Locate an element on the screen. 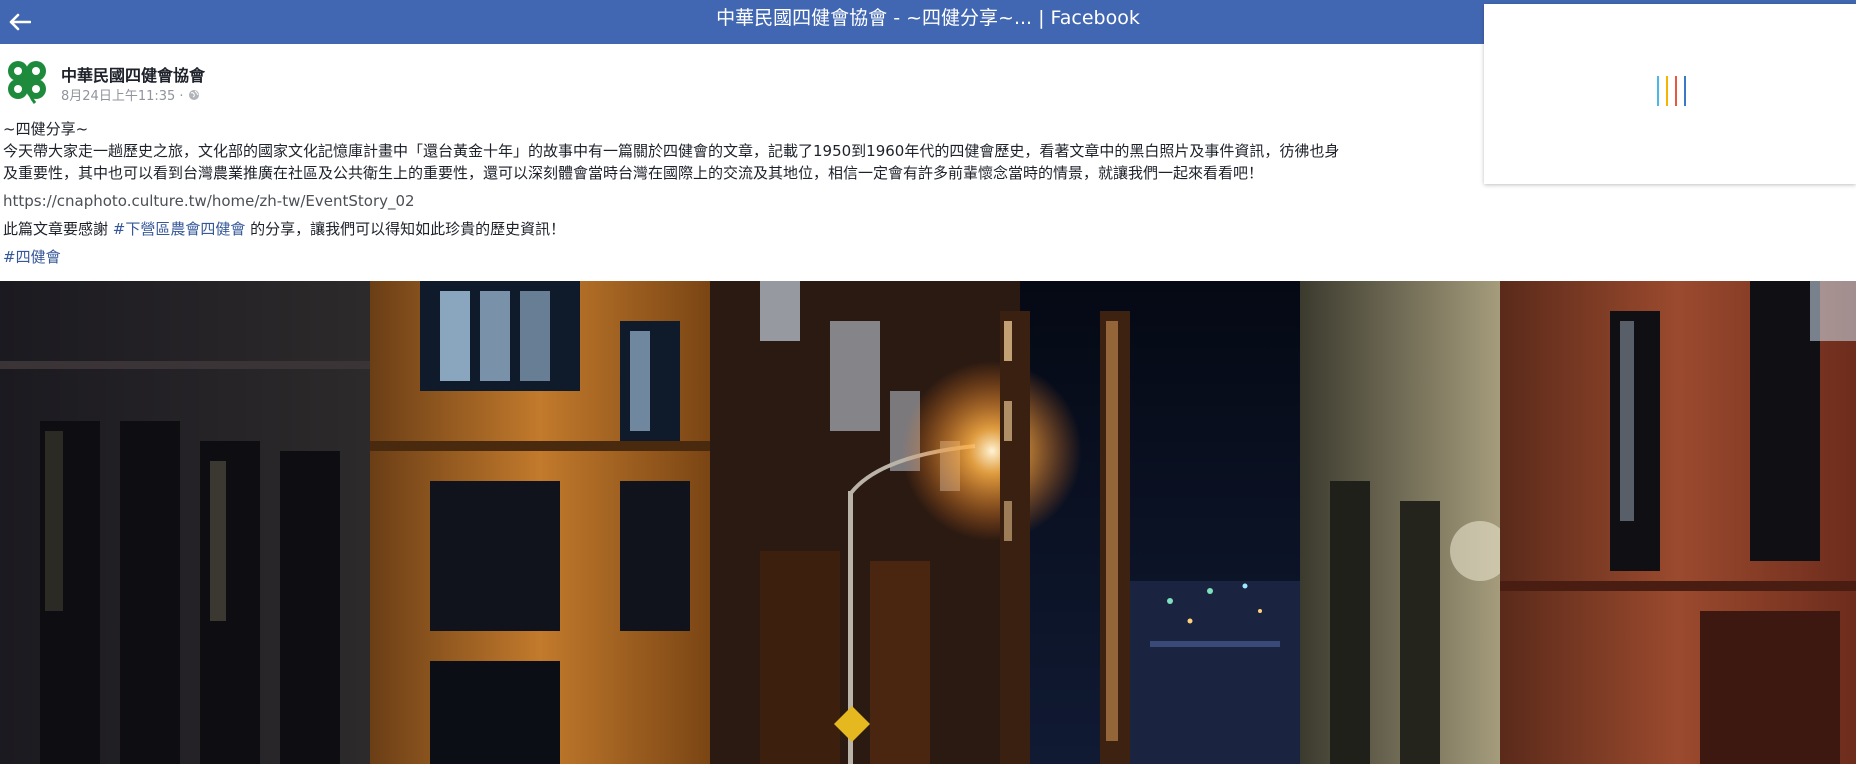  four-leaf-clover-logo is located at coordinates (27, 81).